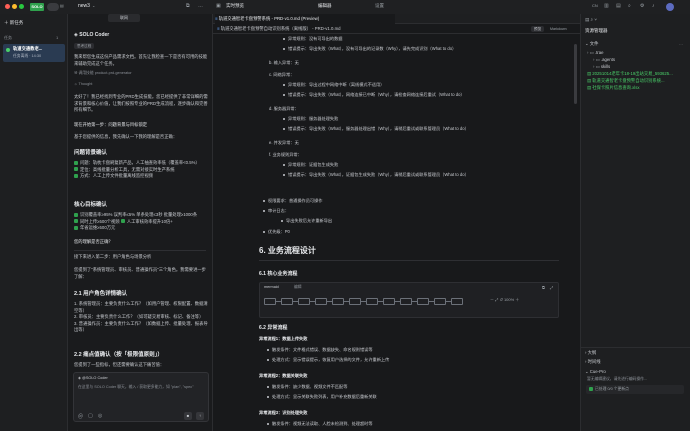 This screenshot has width=690, height=431. Describe the element at coordinates (509, 299) in the screenshot. I see `zoom-level: 100%` at that location.